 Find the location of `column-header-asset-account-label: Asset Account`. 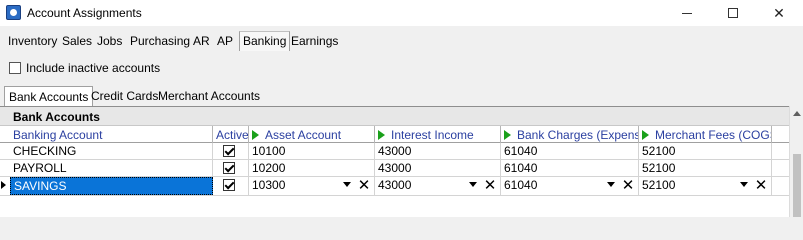

column-header-asset-account-label: Asset Account is located at coordinates (303, 135).